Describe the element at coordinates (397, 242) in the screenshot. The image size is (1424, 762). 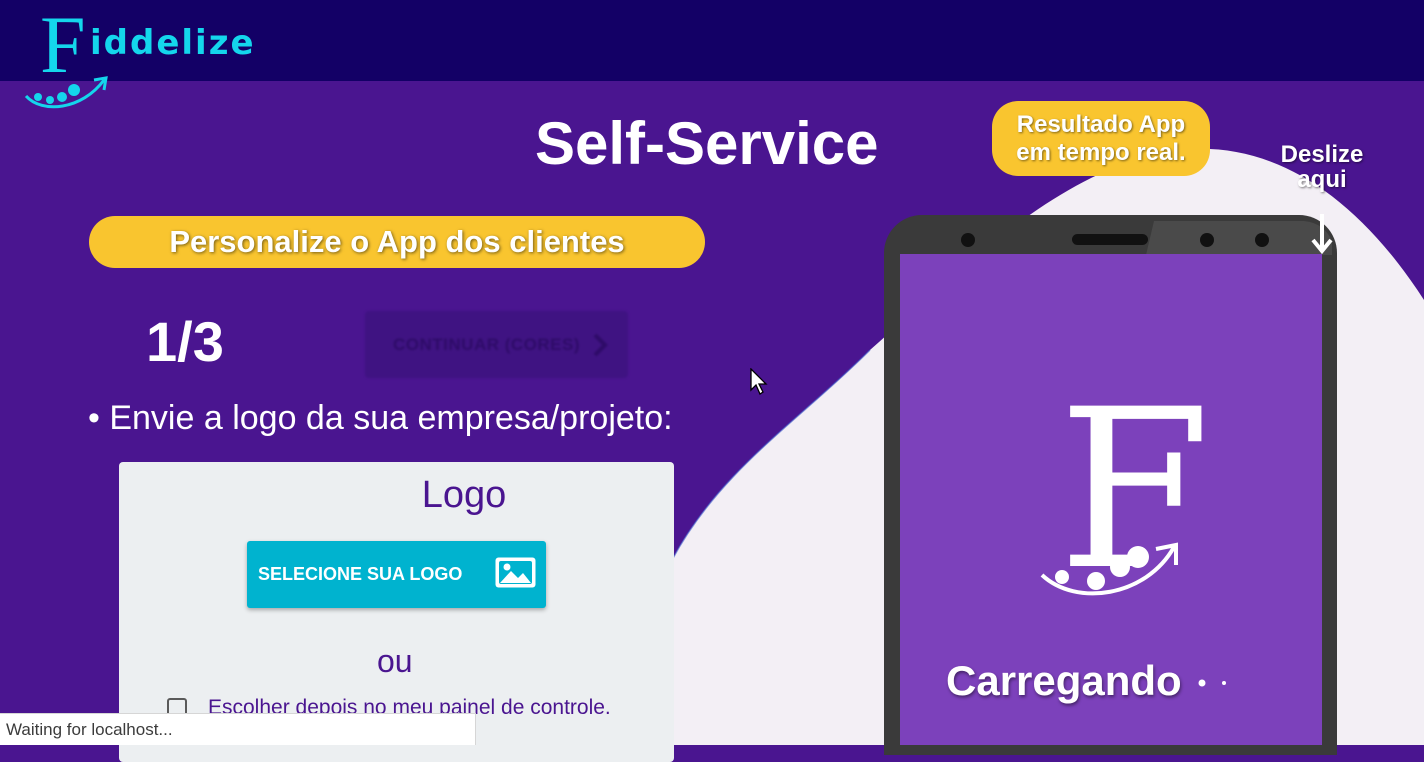
I see `personalize-heading: Personalize o App dos clientes` at that location.